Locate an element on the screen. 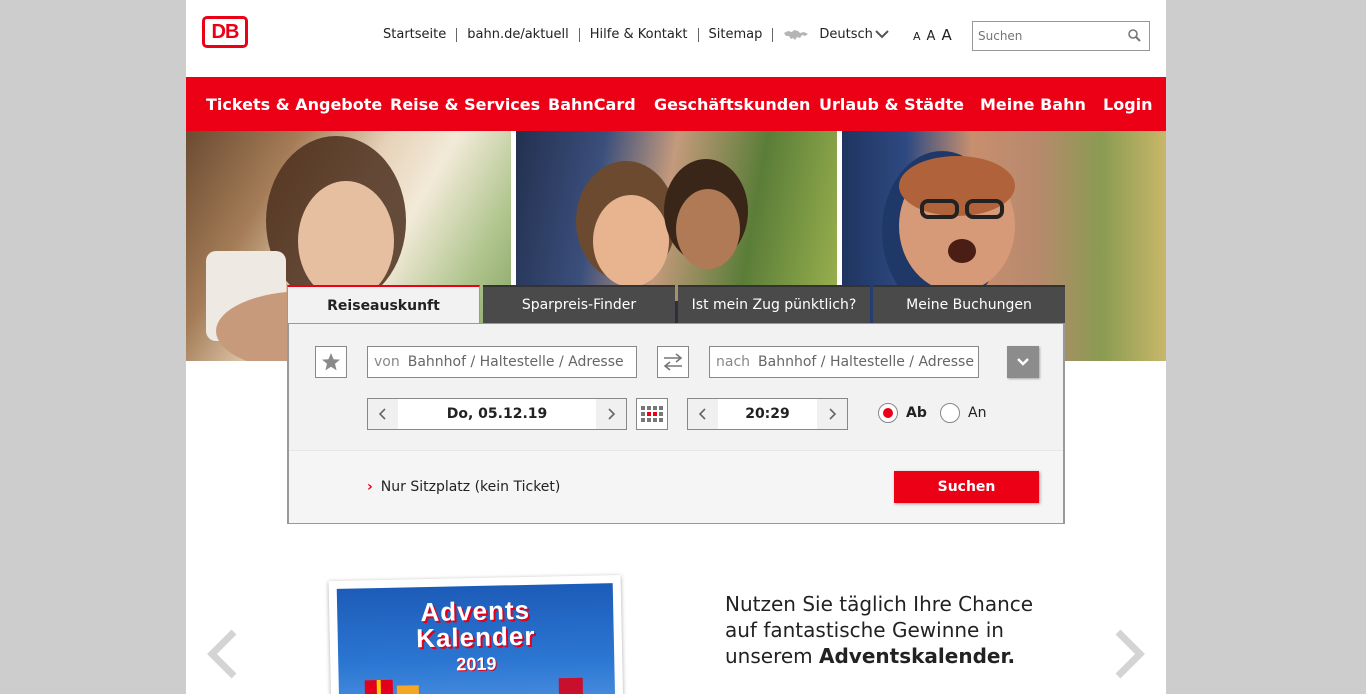 The width and height of the screenshot is (1366, 694). nav-bahncard: BahnCard is located at coordinates (592, 104).